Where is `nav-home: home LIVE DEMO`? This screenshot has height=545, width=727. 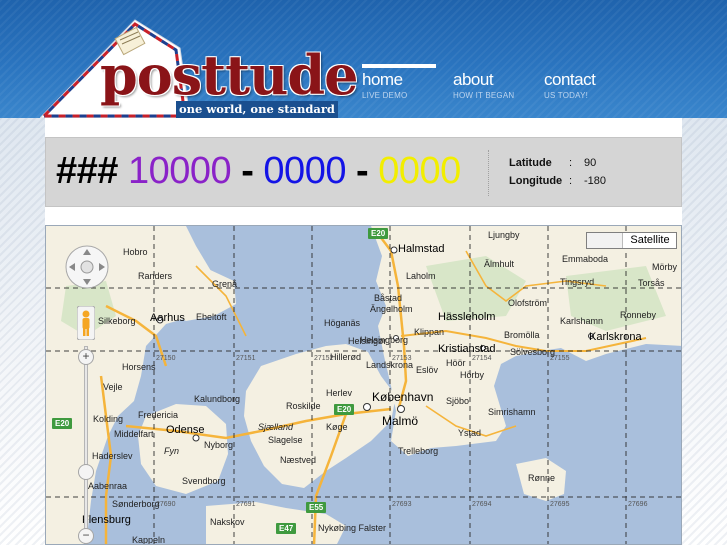 nav-home: home LIVE DEMO is located at coordinates (402, 82).